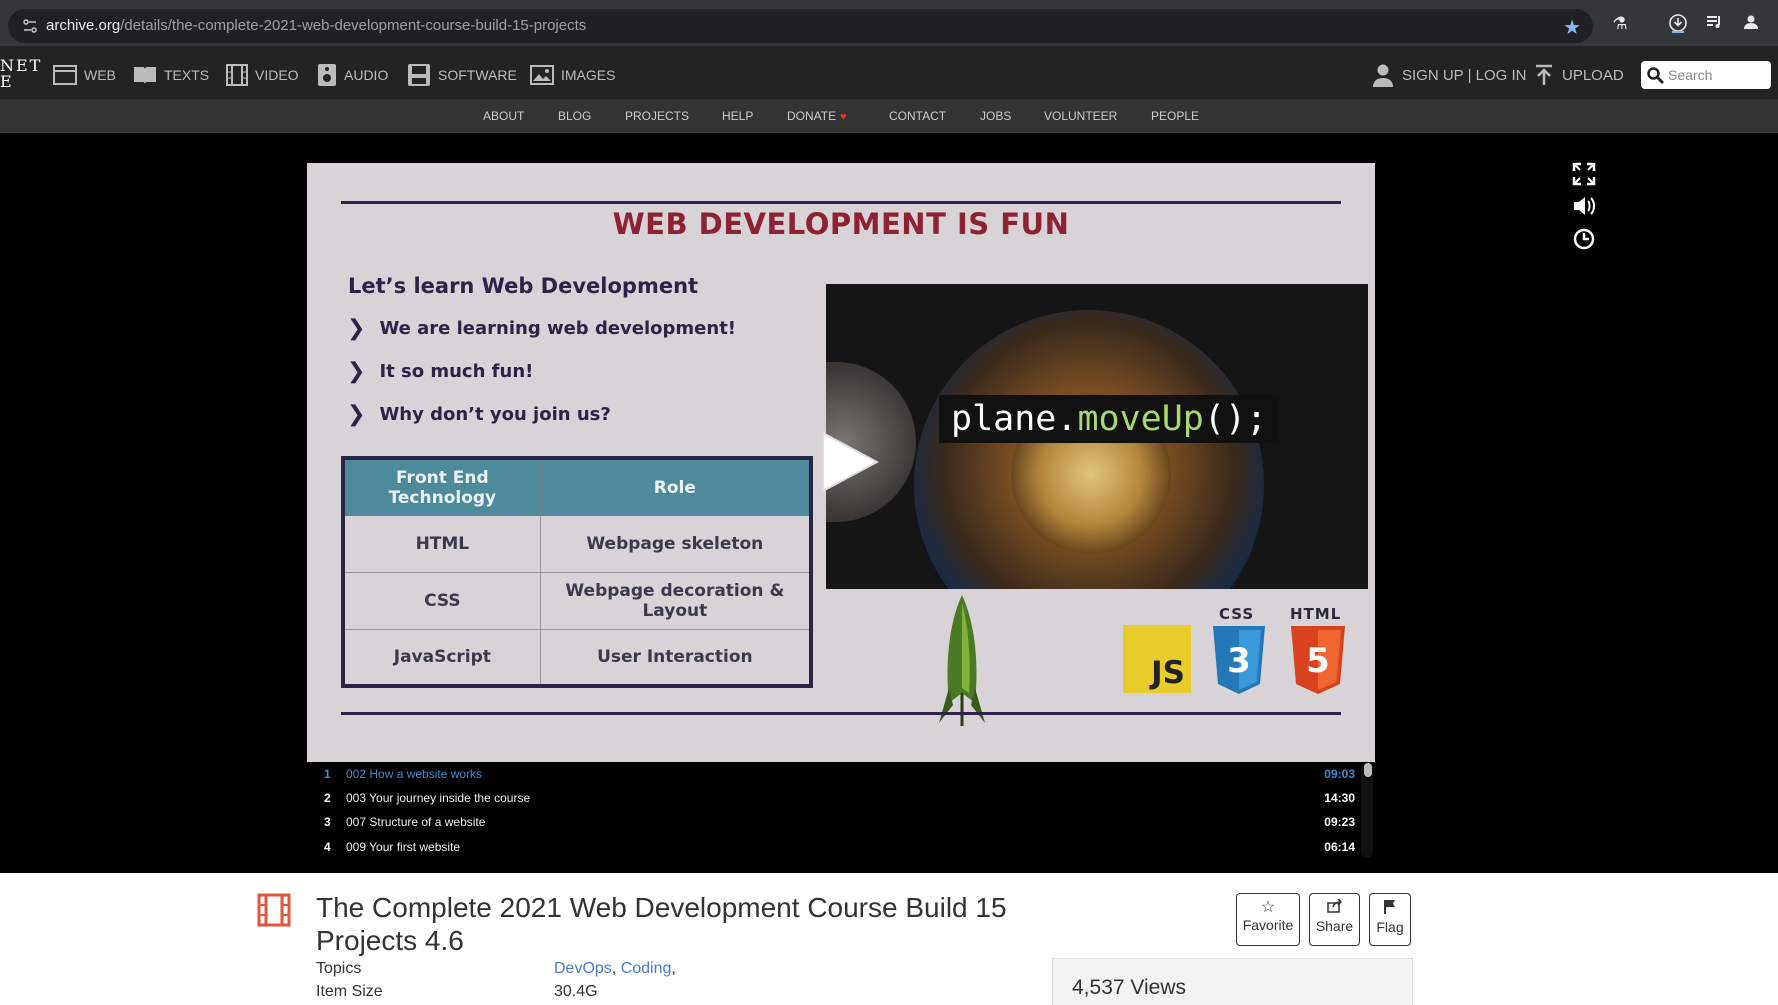 This screenshot has height=1005, width=1778. I want to click on slide-table-row: JavaScript User Interaction, so click(577, 657).